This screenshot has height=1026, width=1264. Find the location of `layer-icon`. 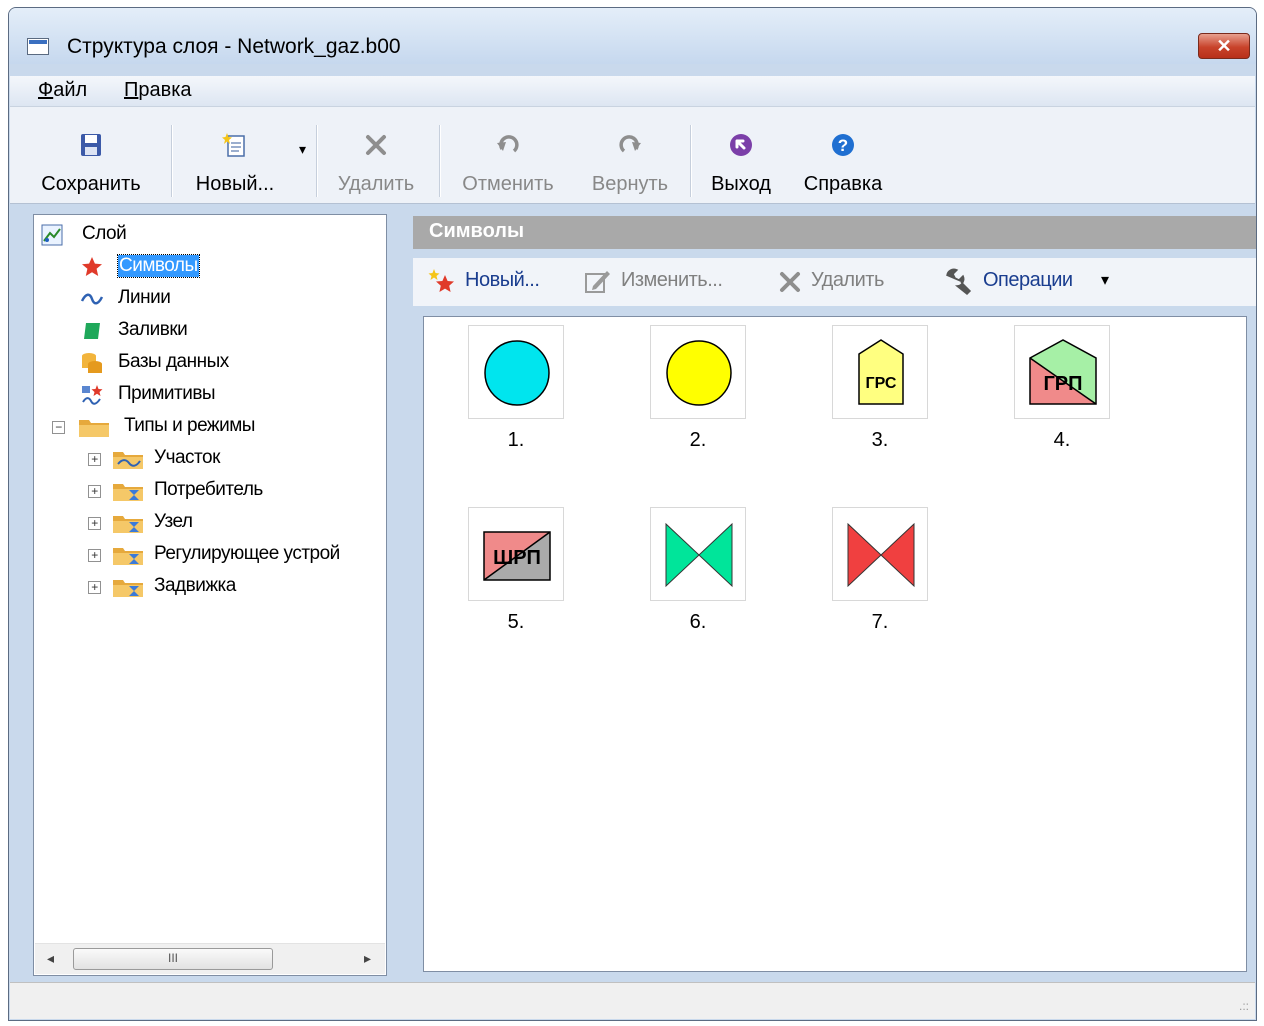

layer-icon is located at coordinates (52, 235).